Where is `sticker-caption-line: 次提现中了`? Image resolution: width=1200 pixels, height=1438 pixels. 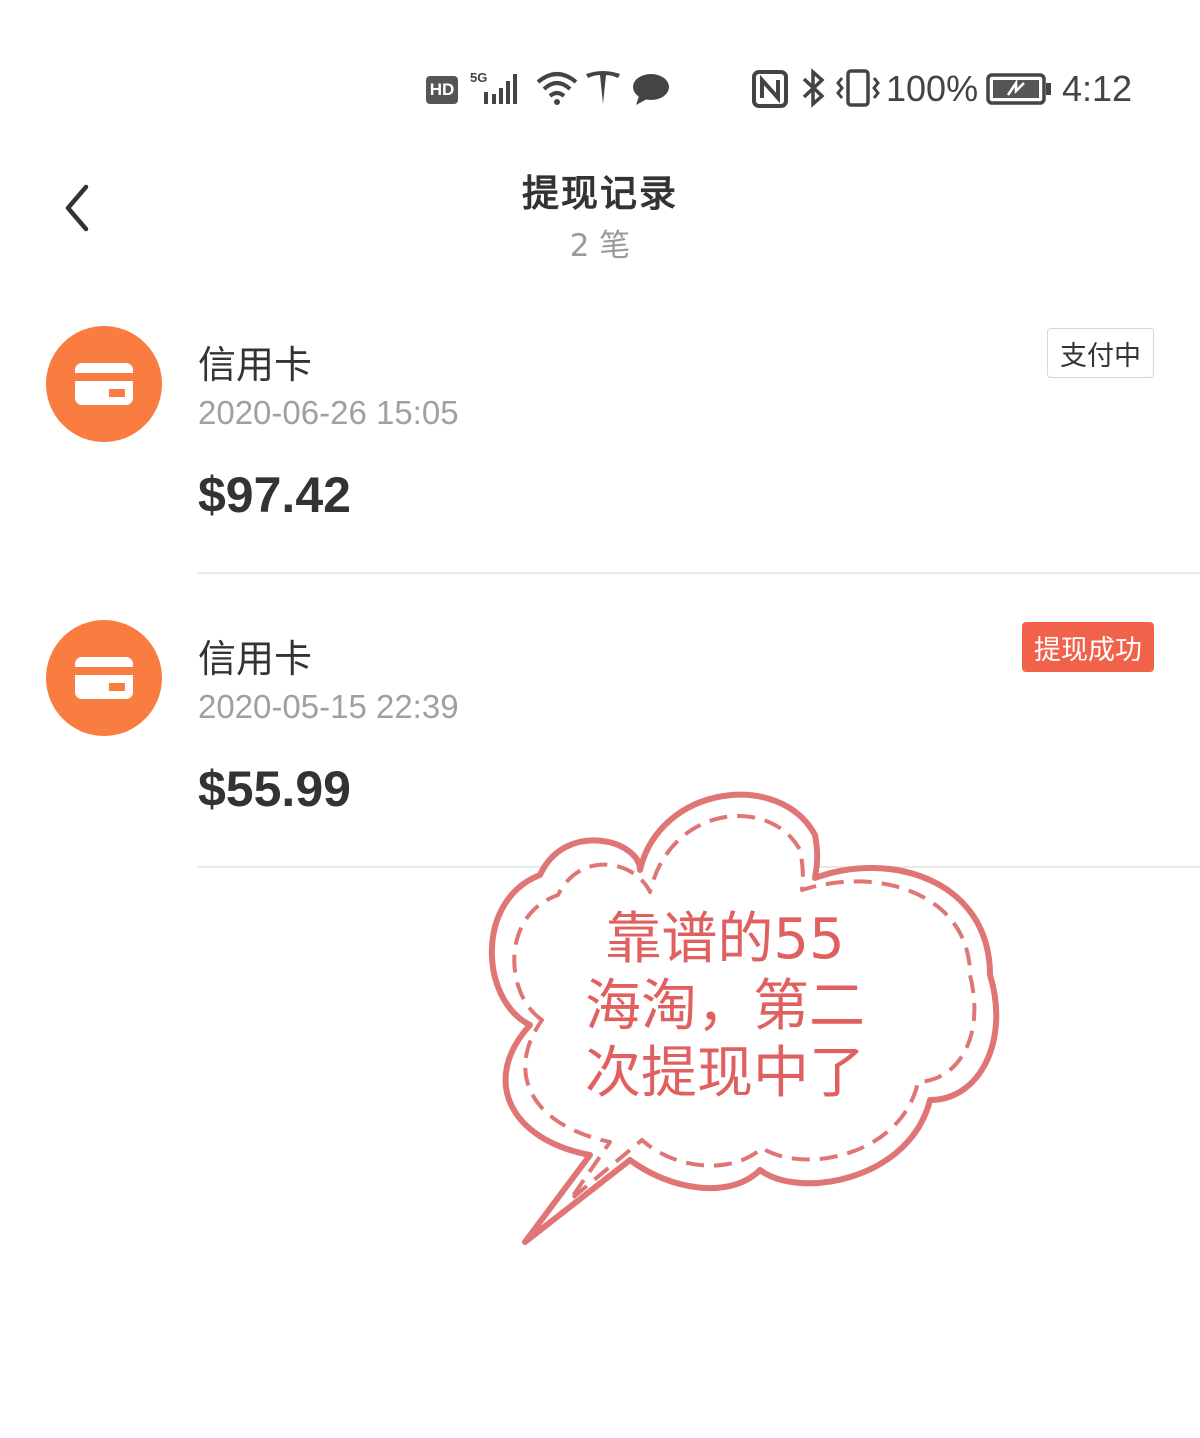
sticker-caption-line: 次提现中了 is located at coordinates (725, 1073).